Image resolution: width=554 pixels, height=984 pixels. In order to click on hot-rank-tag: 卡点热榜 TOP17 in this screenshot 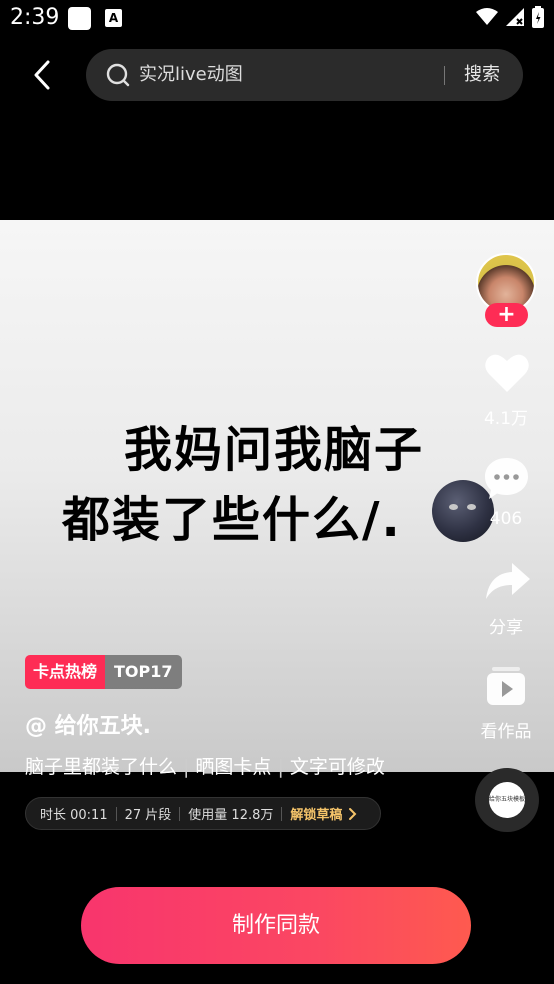, I will do `click(103, 672)`.